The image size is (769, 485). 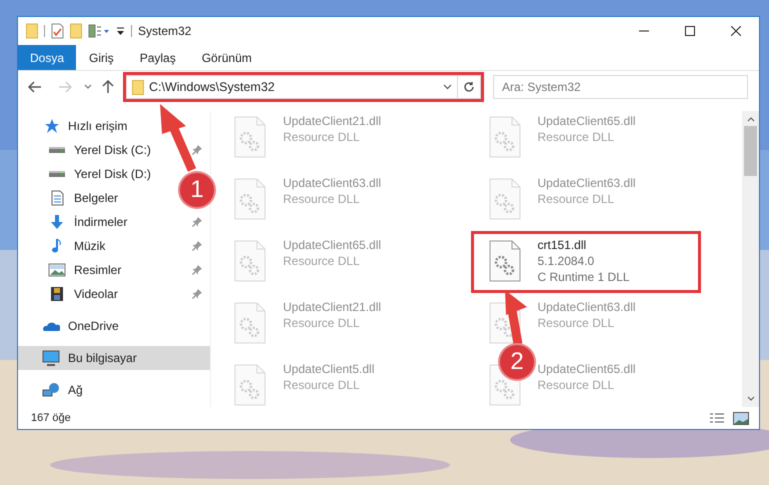 What do you see at coordinates (83, 294) in the screenshot?
I see `sidebar-item: Videolar` at bounding box center [83, 294].